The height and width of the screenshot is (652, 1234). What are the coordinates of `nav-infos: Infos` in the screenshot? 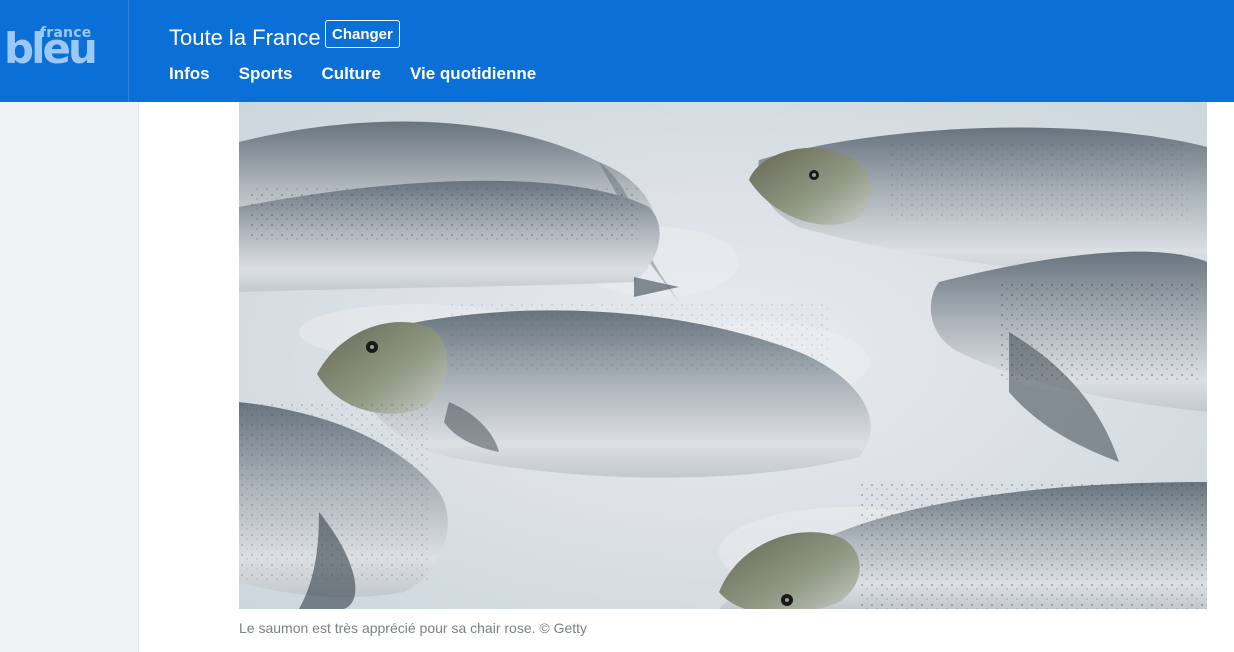 It's located at (189, 74).